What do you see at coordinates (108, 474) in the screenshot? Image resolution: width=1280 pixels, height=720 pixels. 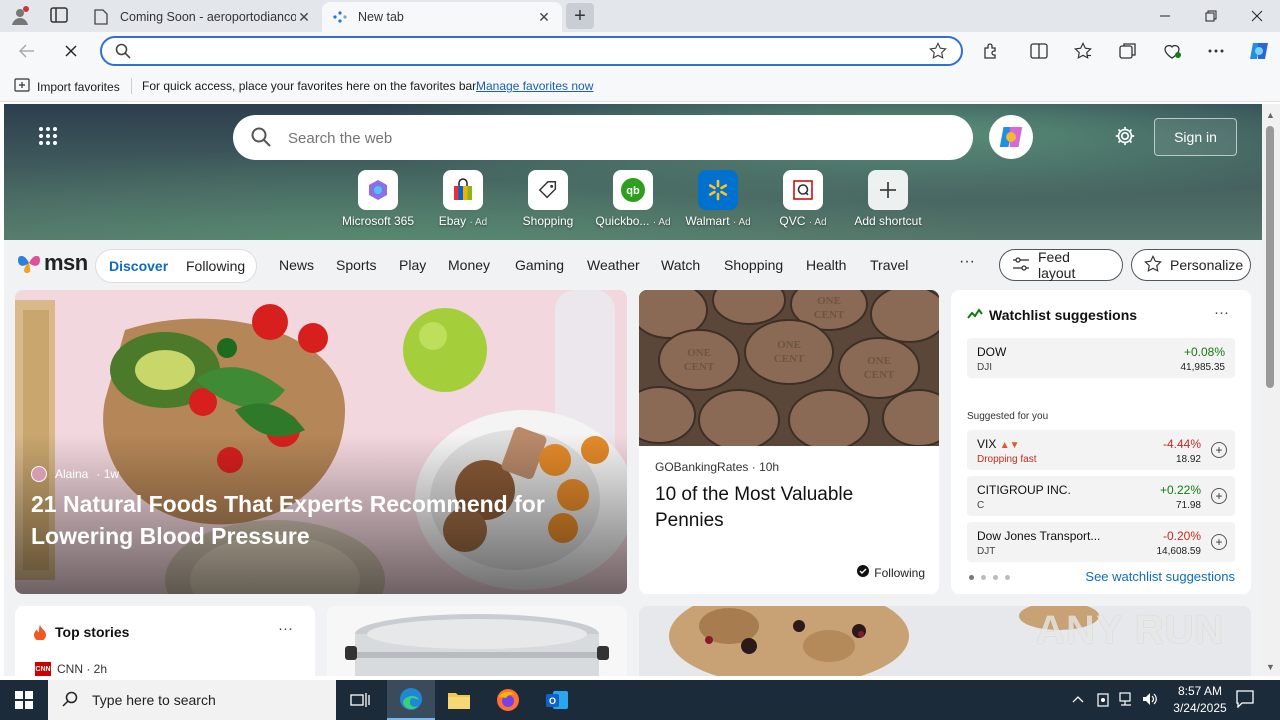 I see `story-age: · 1w` at bounding box center [108, 474].